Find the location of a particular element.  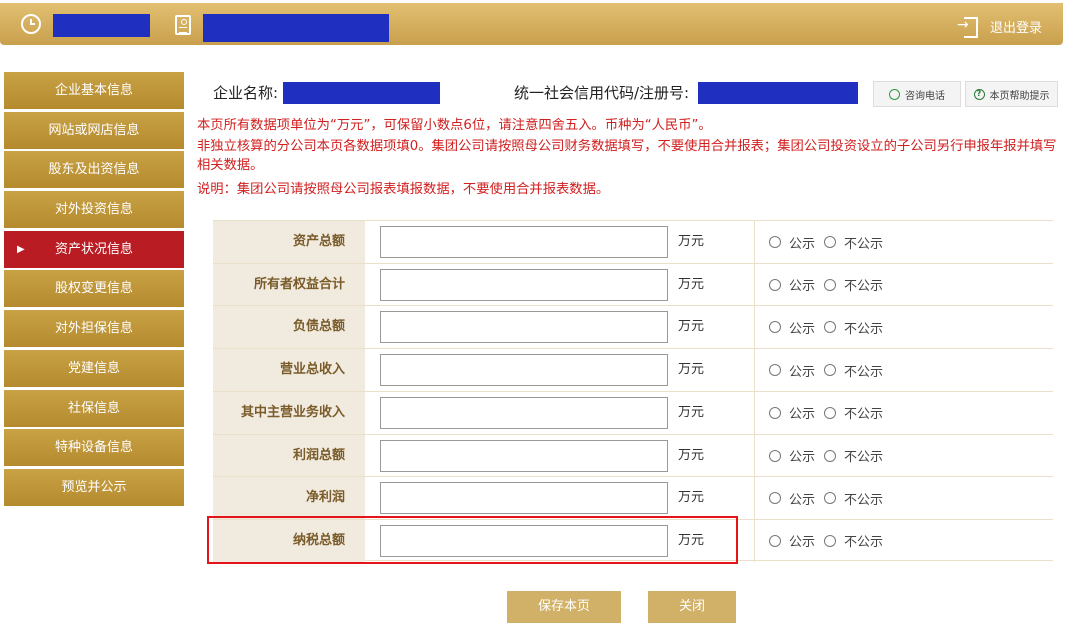

logout-label: 退出登录 is located at coordinates (1016, 28).